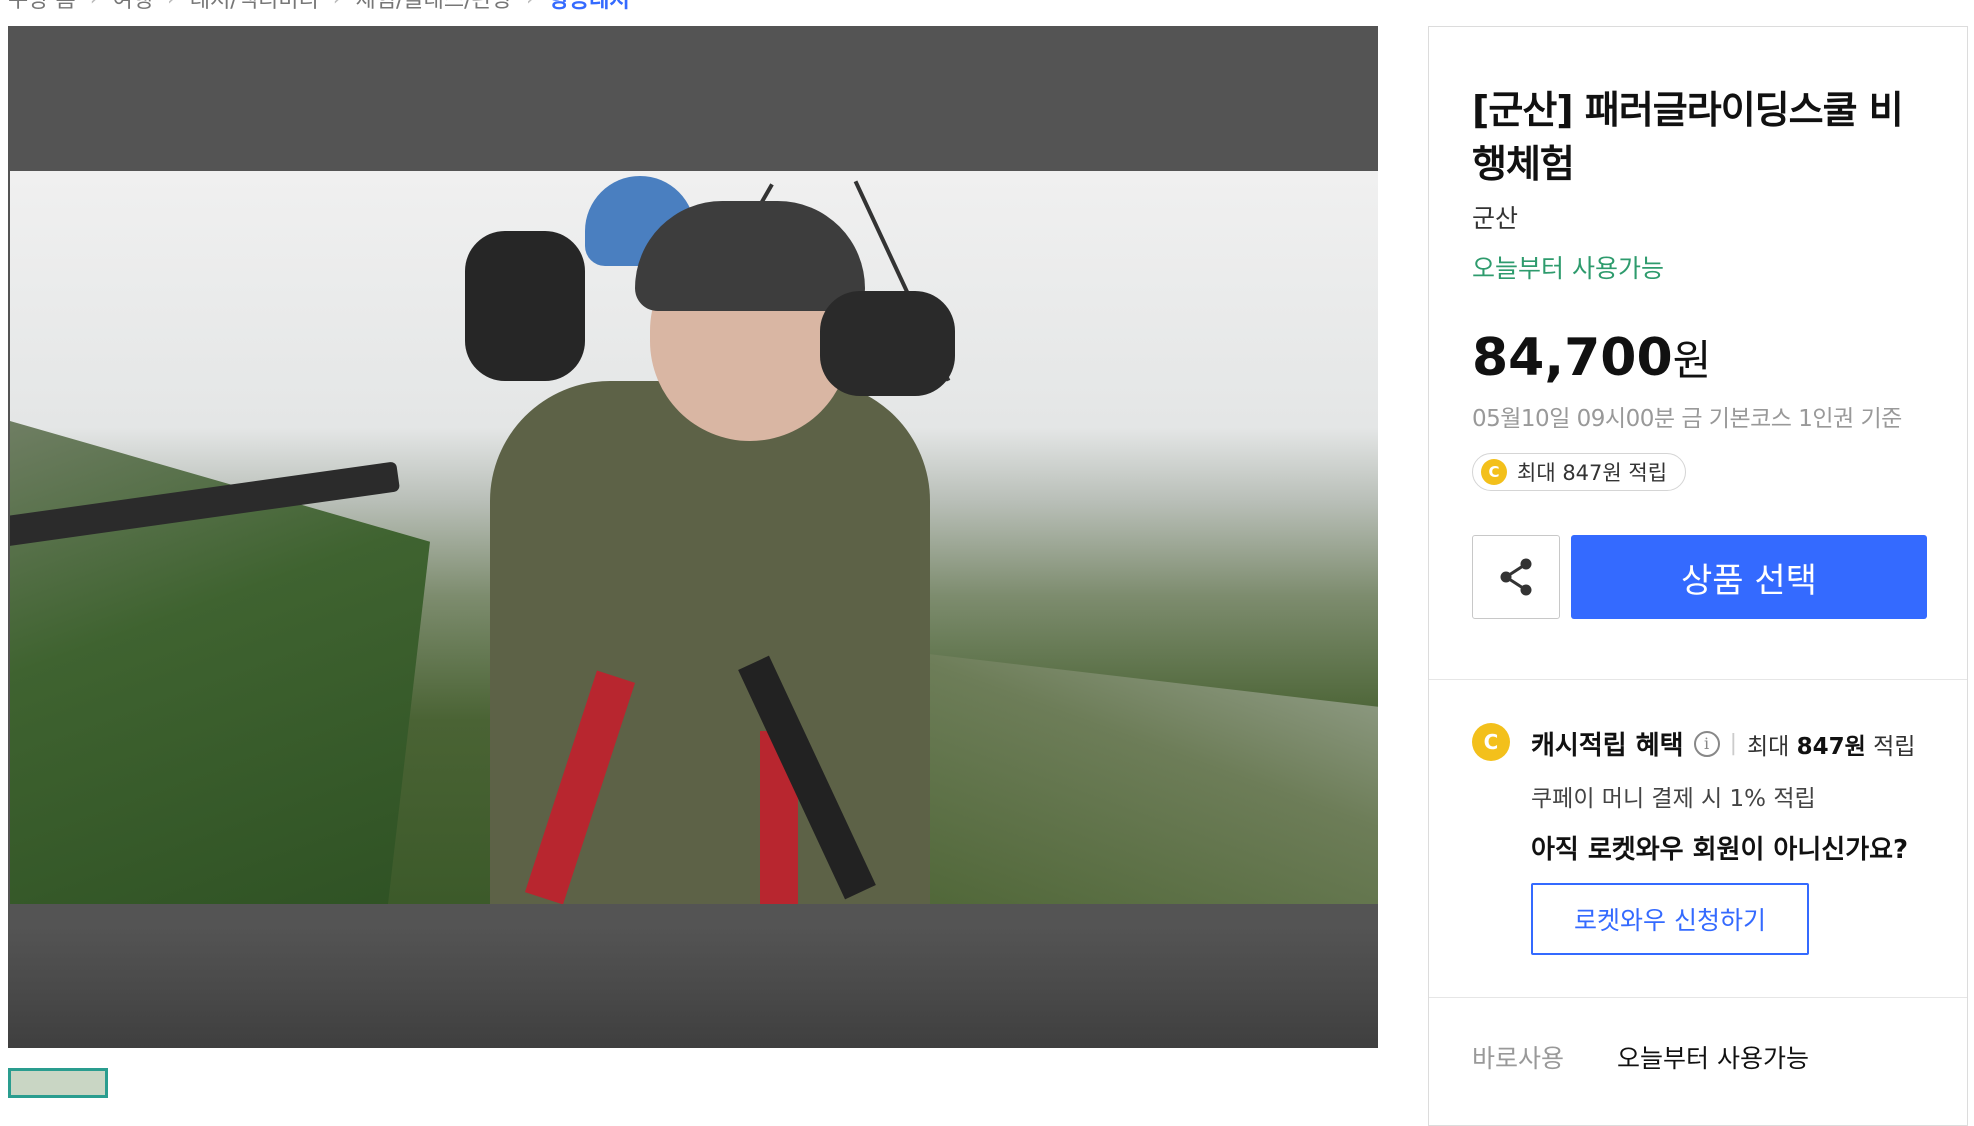 This screenshot has height=1126, width=1974. Describe the element at coordinates (1688, 137) in the screenshot. I see `product-title: [군산] 패러글라이딩스쿨 비행체험` at that location.